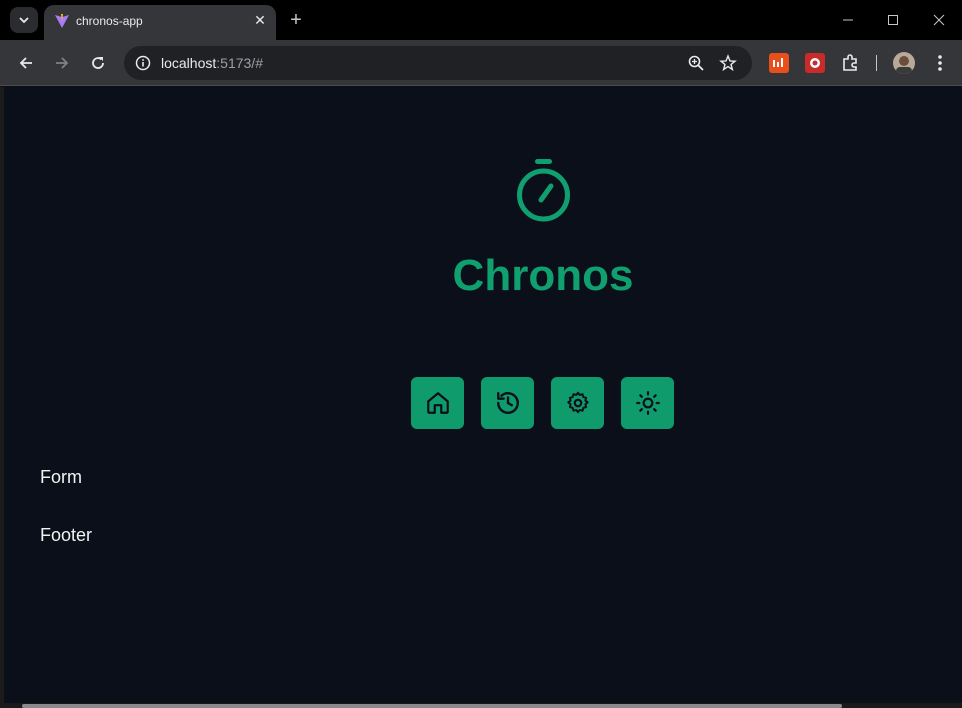 This screenshot has width=962, height=708. I want to click on arrow-left-icon, so click(25, 63).